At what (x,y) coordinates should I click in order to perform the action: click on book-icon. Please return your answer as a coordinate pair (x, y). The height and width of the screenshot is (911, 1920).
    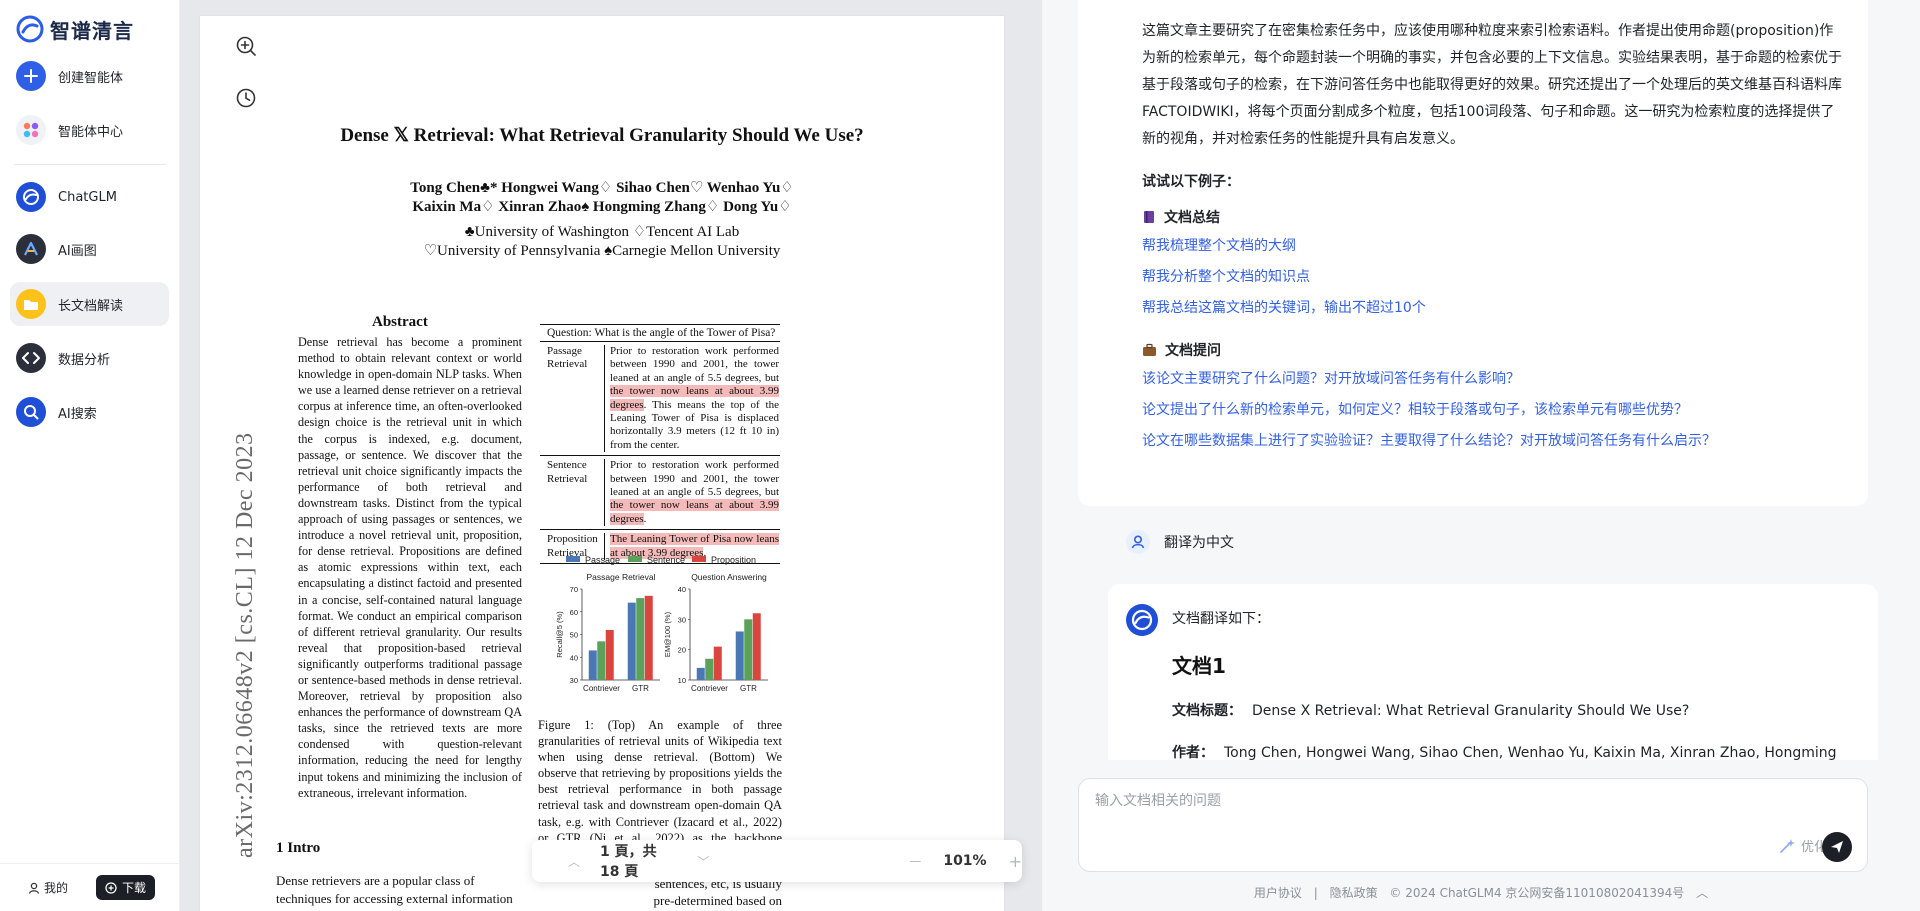
    Looking at the image, I should click on (1149, 217).